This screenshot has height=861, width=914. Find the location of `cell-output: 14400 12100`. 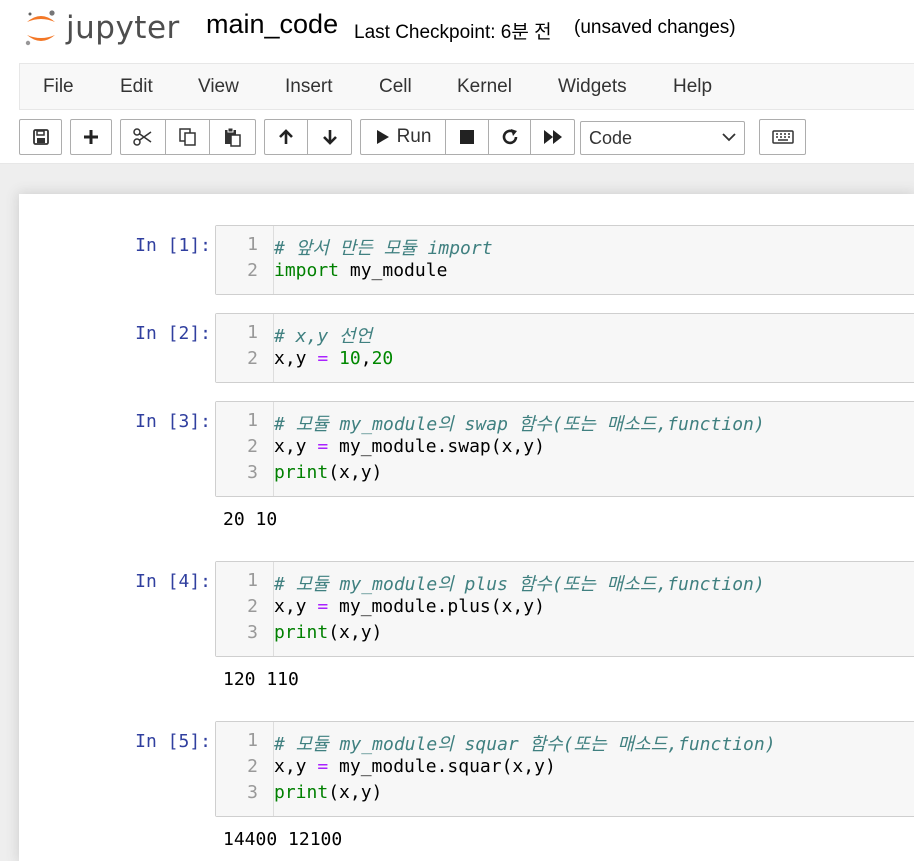

cell-output: 14400 12100 is located at coordinates (283, 839).